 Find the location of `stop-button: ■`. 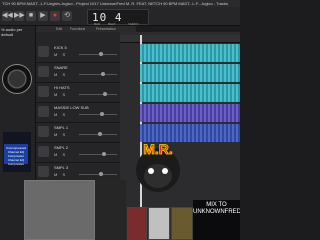

stop-button: ■ is located at coordinates (31, 16).